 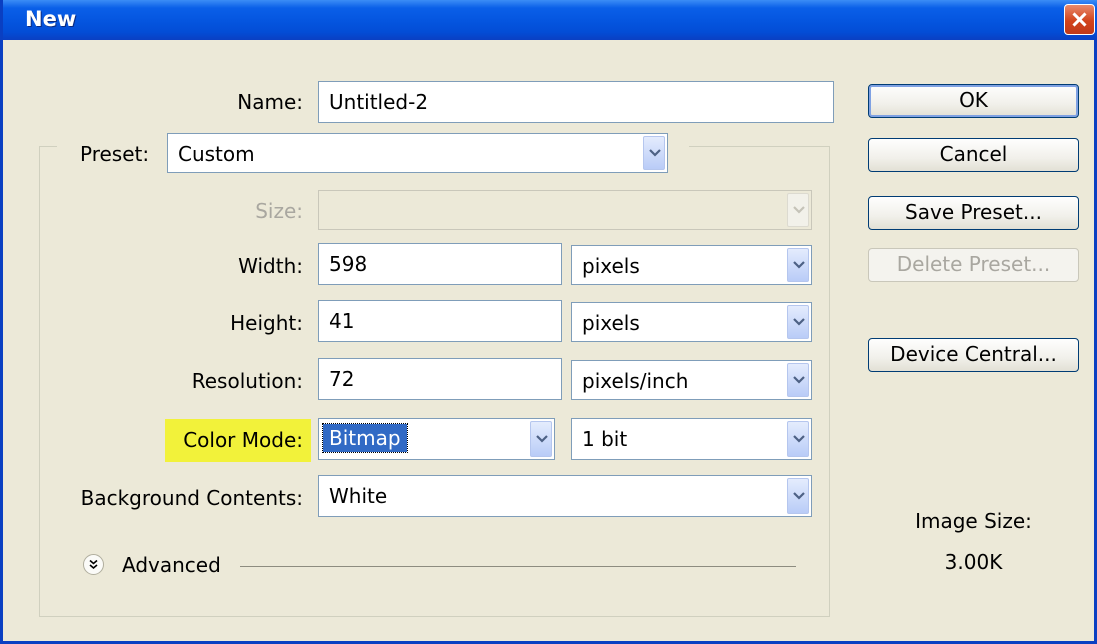 What do you see at coordinates (973, 562) in the screenshot?
I see `image-size-value: 3.00K` at bounding box center [973, 562].